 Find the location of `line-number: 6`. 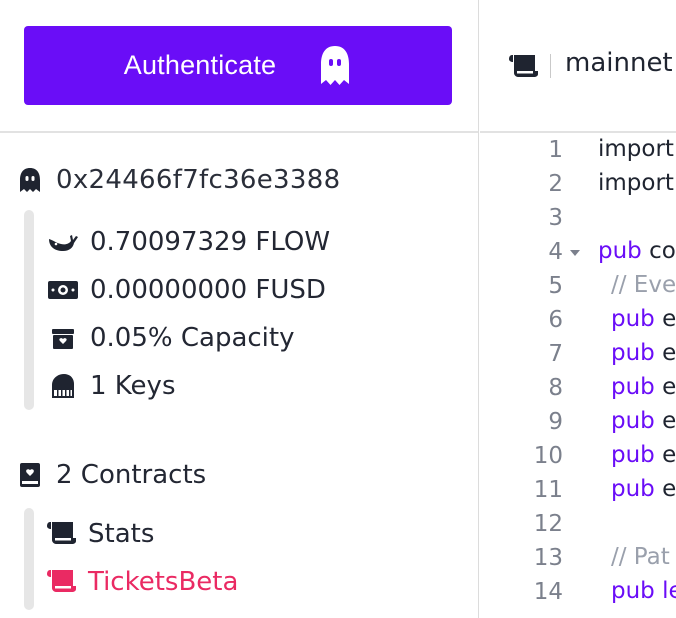

line-number: 6 is located at coordinates (555, 320).